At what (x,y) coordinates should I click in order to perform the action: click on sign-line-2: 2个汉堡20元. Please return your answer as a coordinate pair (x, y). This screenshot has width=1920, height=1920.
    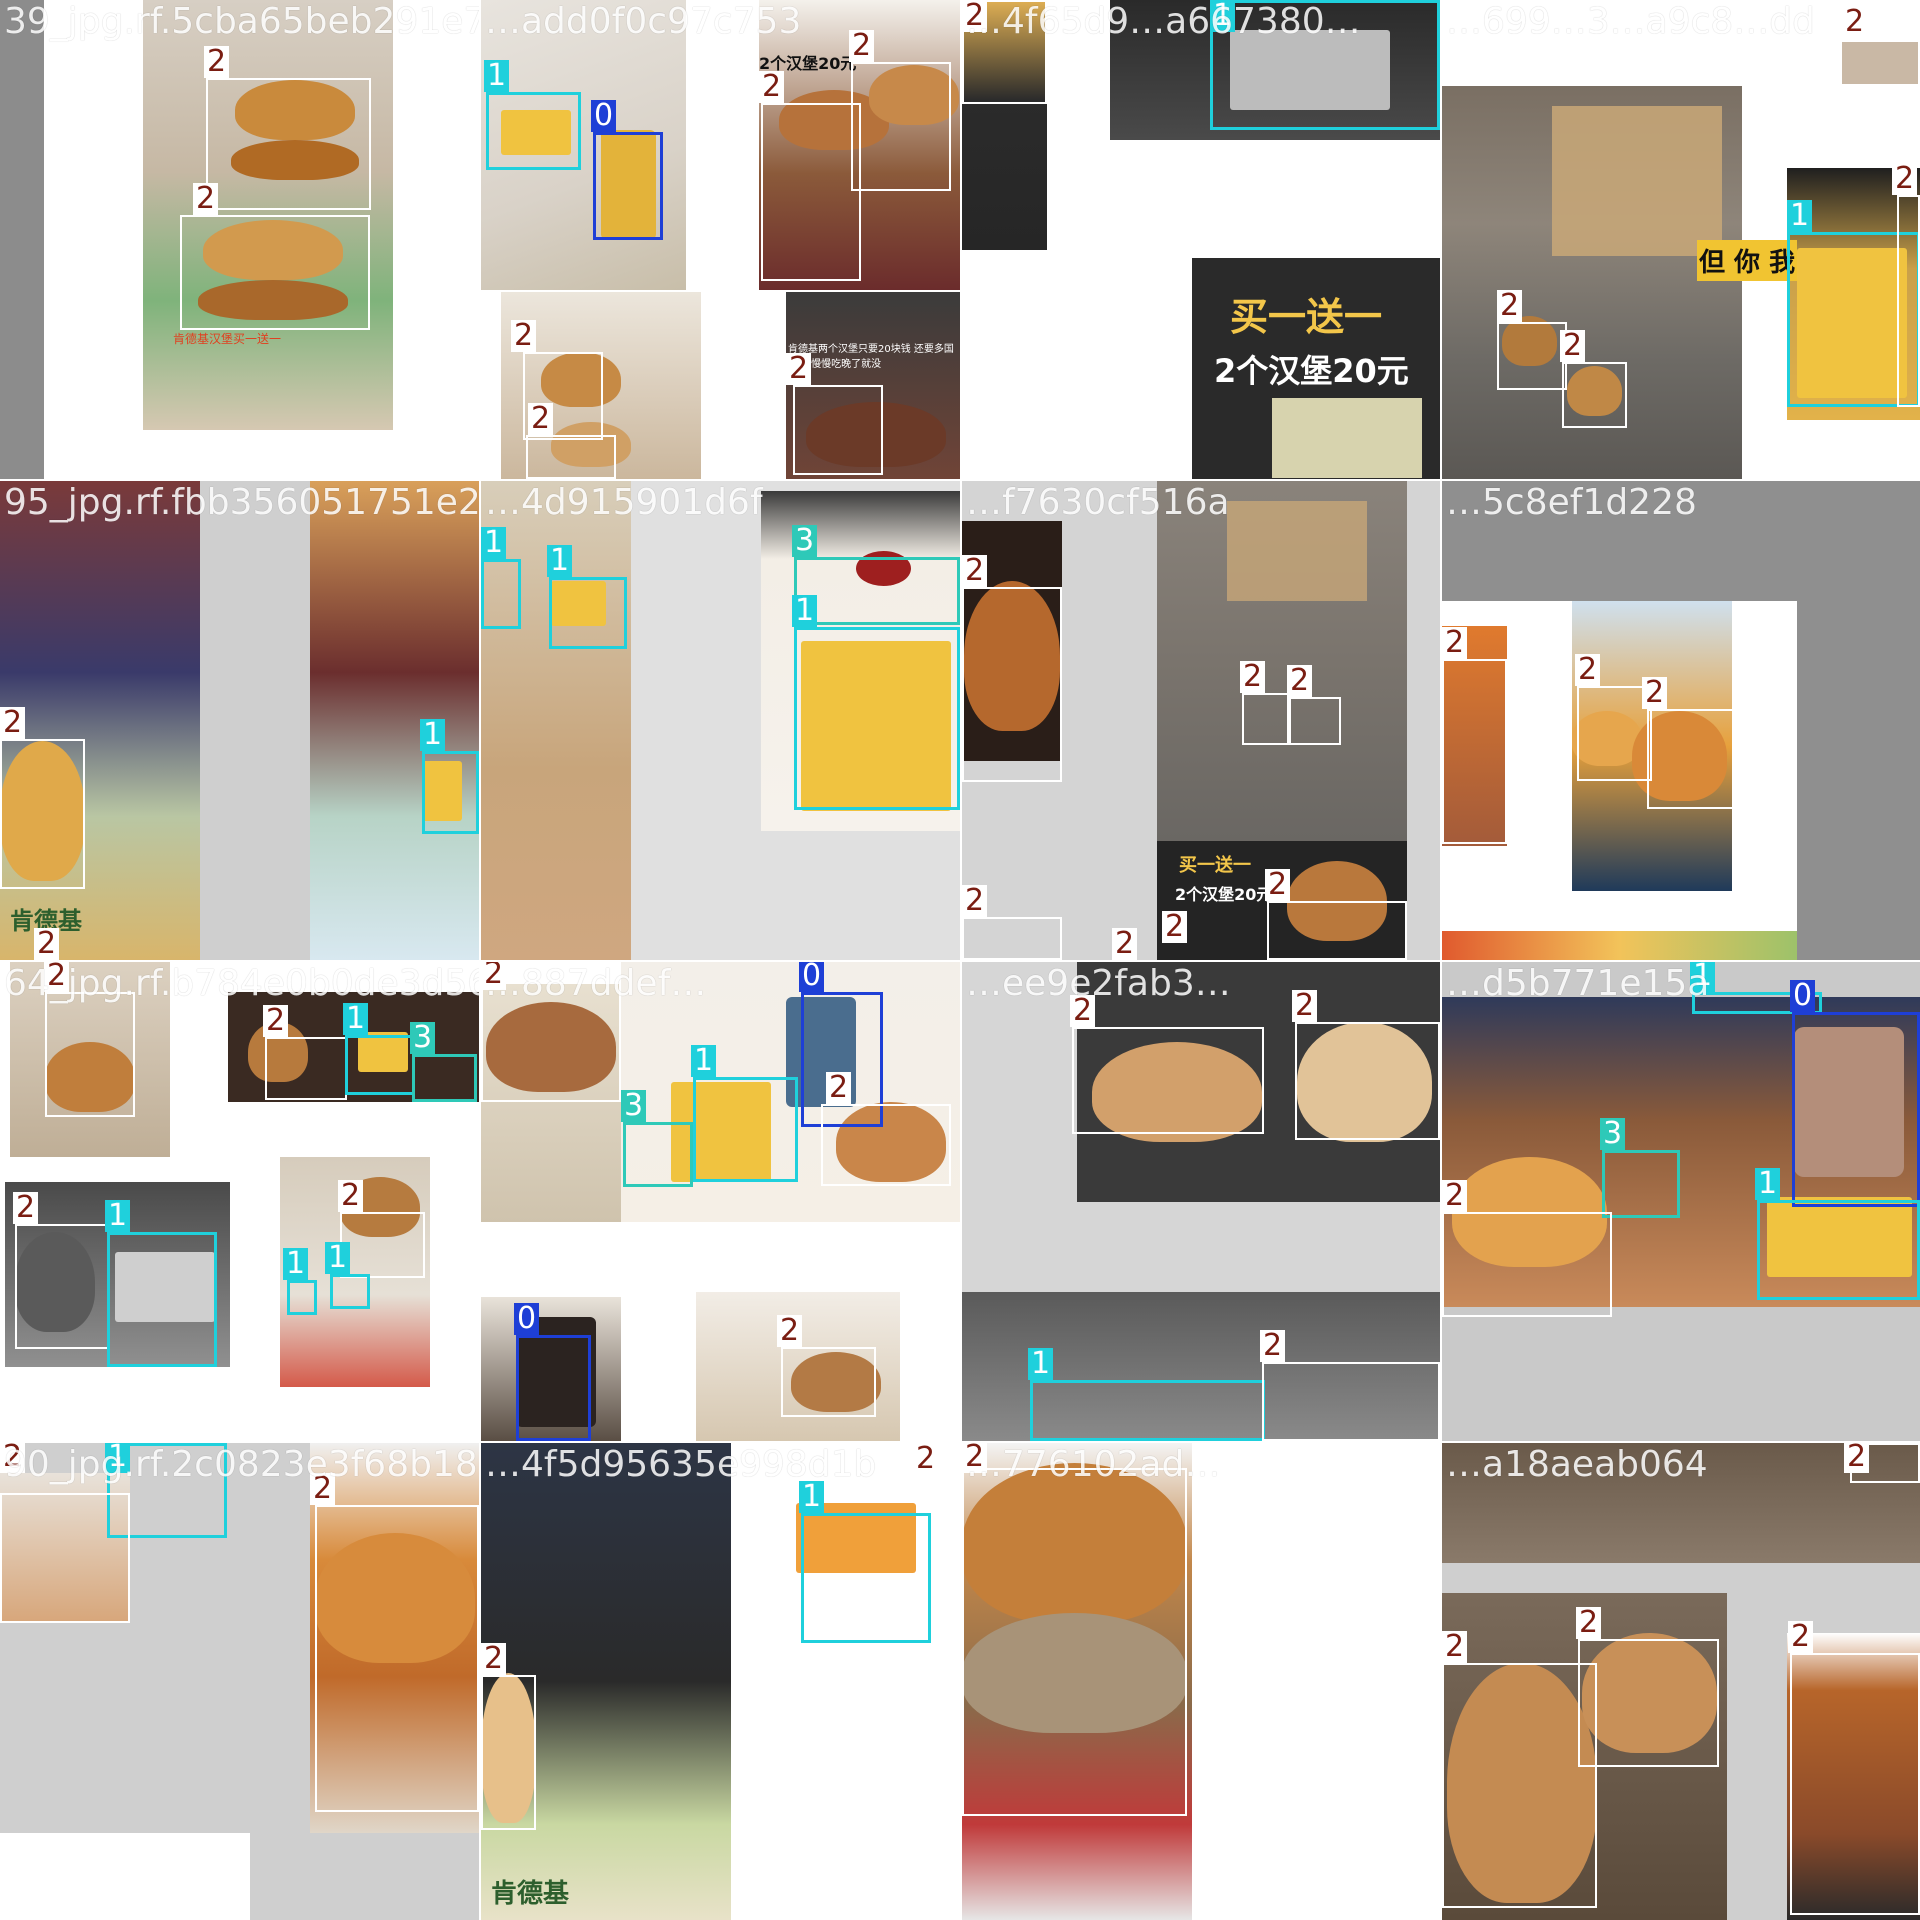
    Looking at the image, I should click on (1224, 894).